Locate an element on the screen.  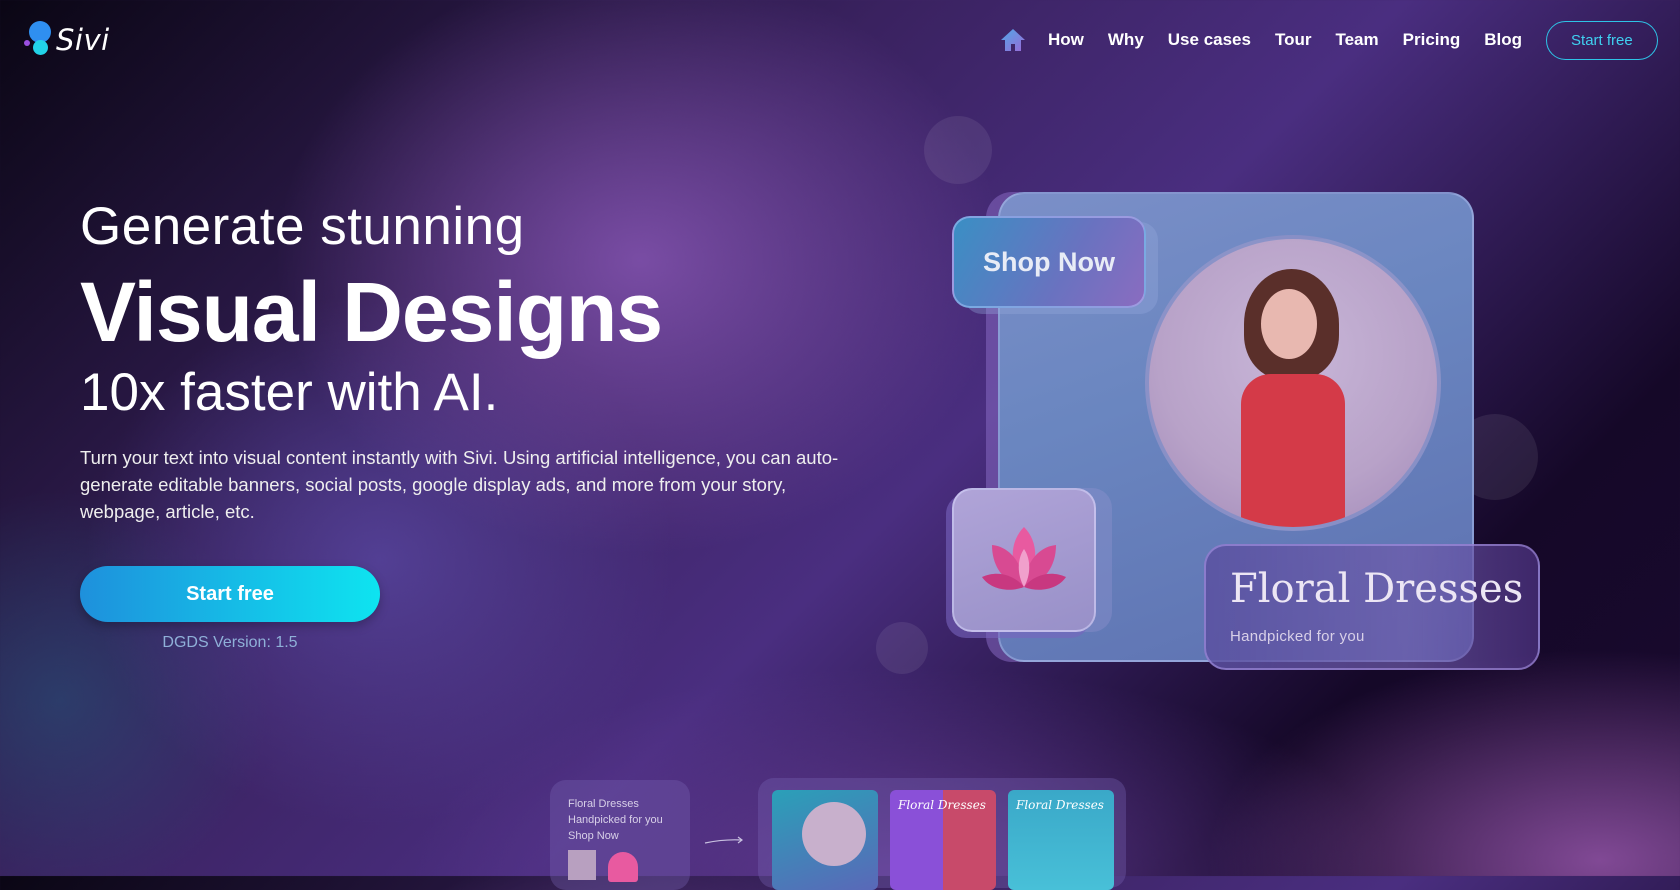
sivi-logo: Sivi is located at coordinates (67, 40).